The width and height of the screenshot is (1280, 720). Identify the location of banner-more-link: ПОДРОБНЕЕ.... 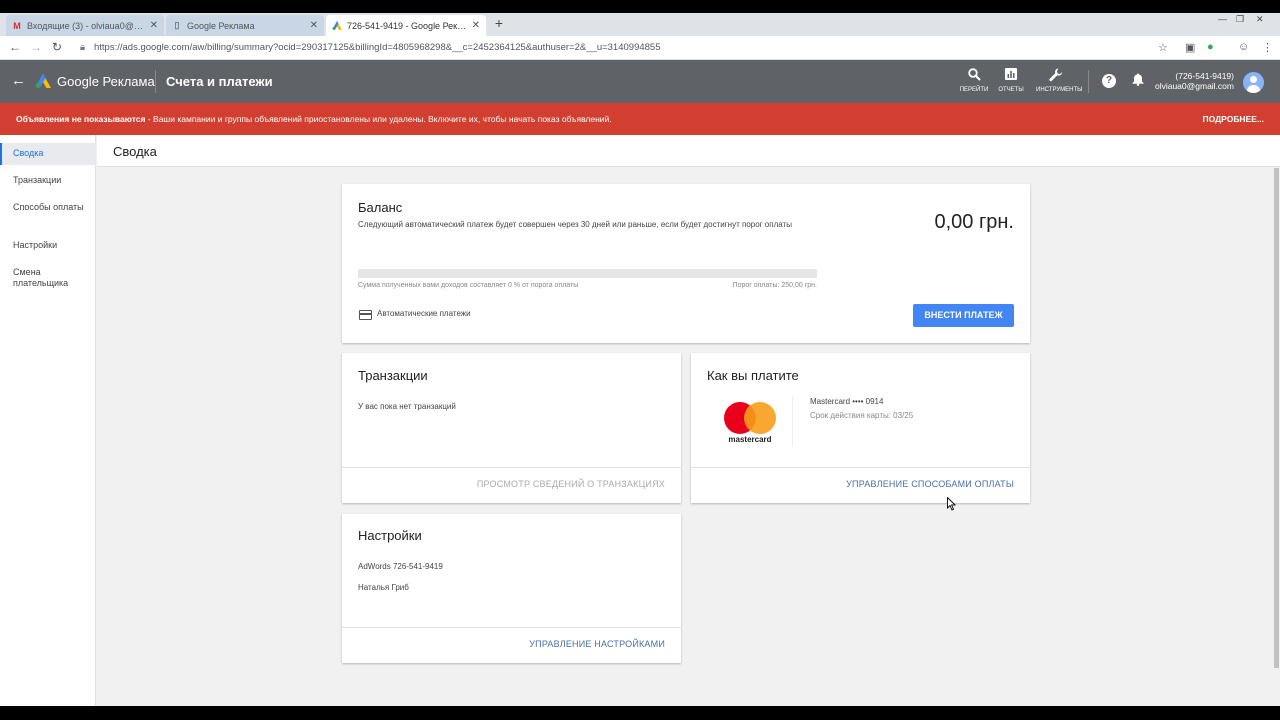
(1233, 119).